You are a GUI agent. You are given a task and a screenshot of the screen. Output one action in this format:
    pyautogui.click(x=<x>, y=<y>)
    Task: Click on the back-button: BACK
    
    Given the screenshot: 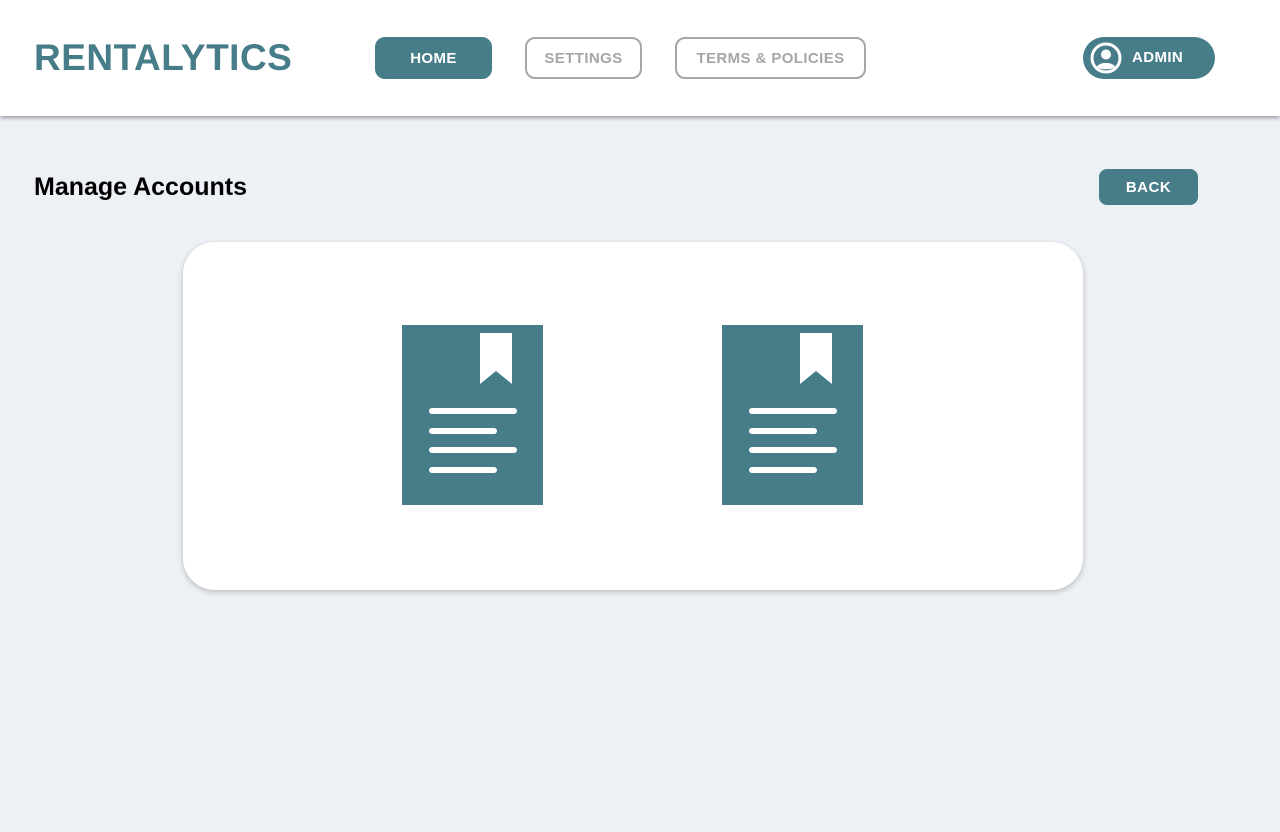 What is the action you would take?
    pyautogui.click(x=1148, y=187)
    